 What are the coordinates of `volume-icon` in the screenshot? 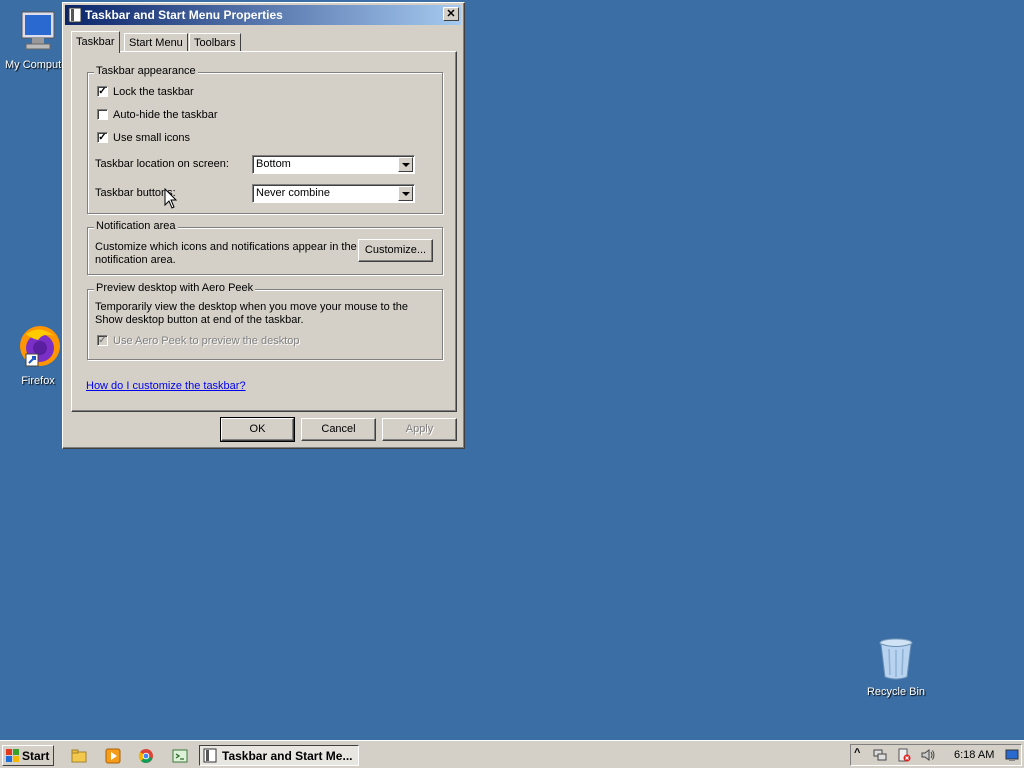 It's located at (928, 755).